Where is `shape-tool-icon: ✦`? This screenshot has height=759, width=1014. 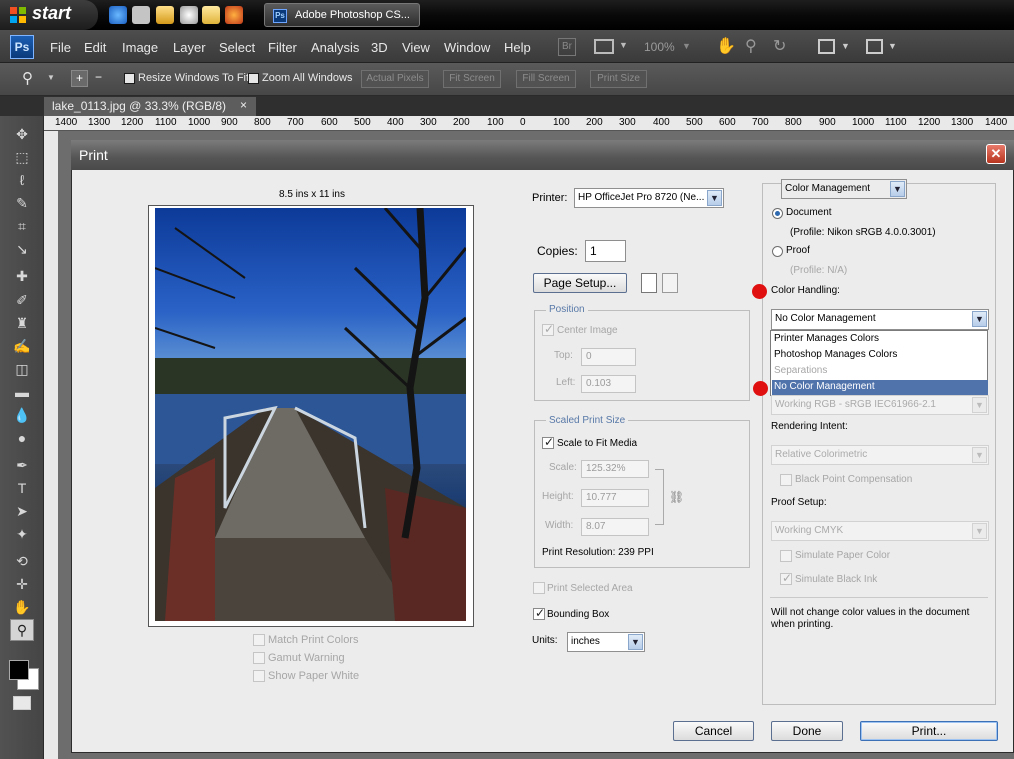 shape-tool-icon: ✦ is located at coordinates (22, 534).